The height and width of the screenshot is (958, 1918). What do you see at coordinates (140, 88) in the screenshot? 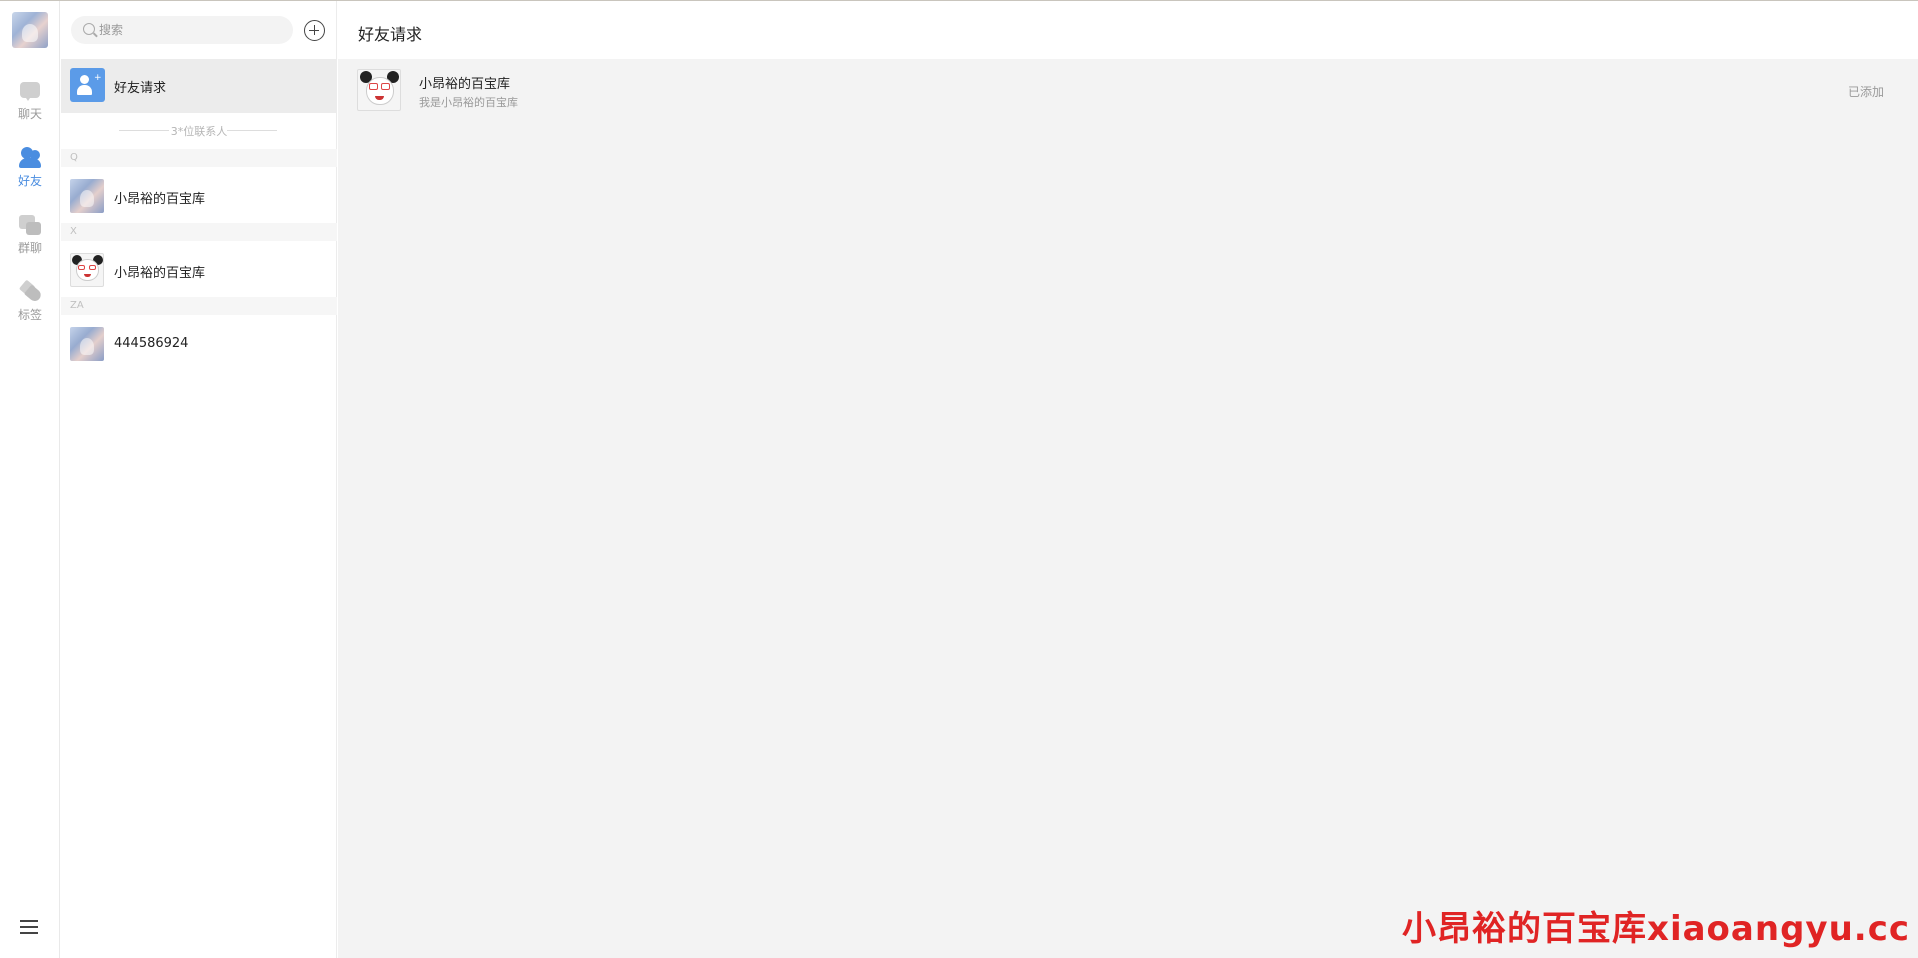
I see `friend-request-label: 好友请求` at bounding box center [140, 88].